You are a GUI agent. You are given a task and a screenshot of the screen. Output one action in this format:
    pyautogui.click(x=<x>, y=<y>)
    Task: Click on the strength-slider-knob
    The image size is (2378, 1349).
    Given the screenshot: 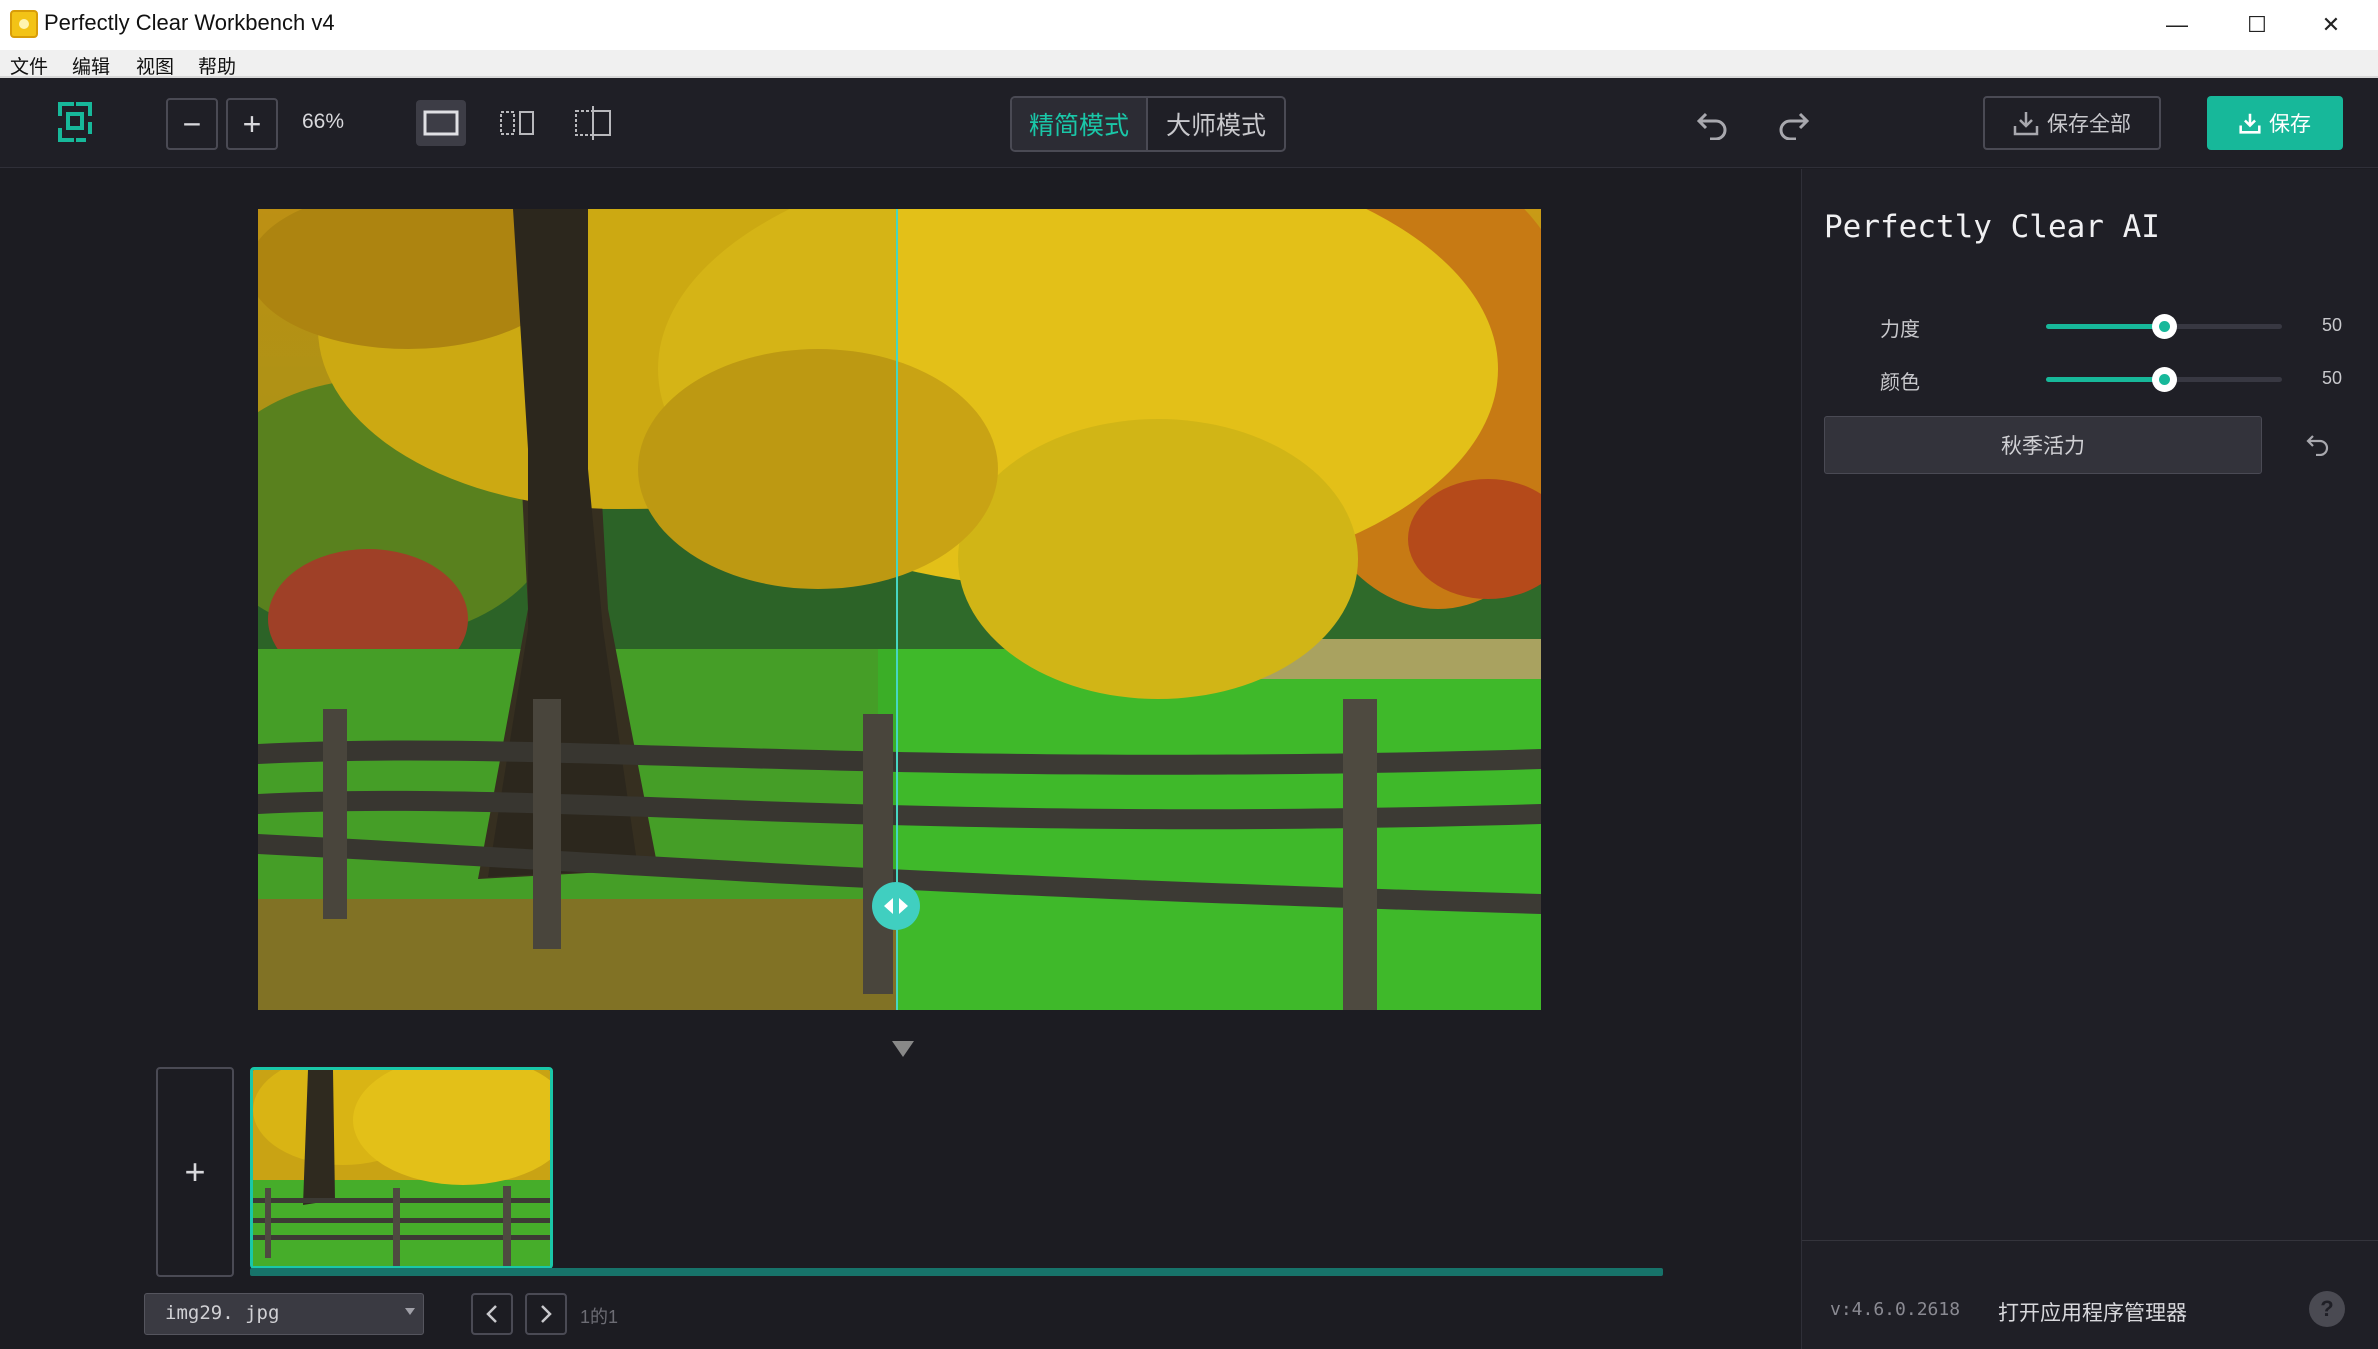 What is the action you would take?
    pyautogui.click(x=2164, y=326)
    